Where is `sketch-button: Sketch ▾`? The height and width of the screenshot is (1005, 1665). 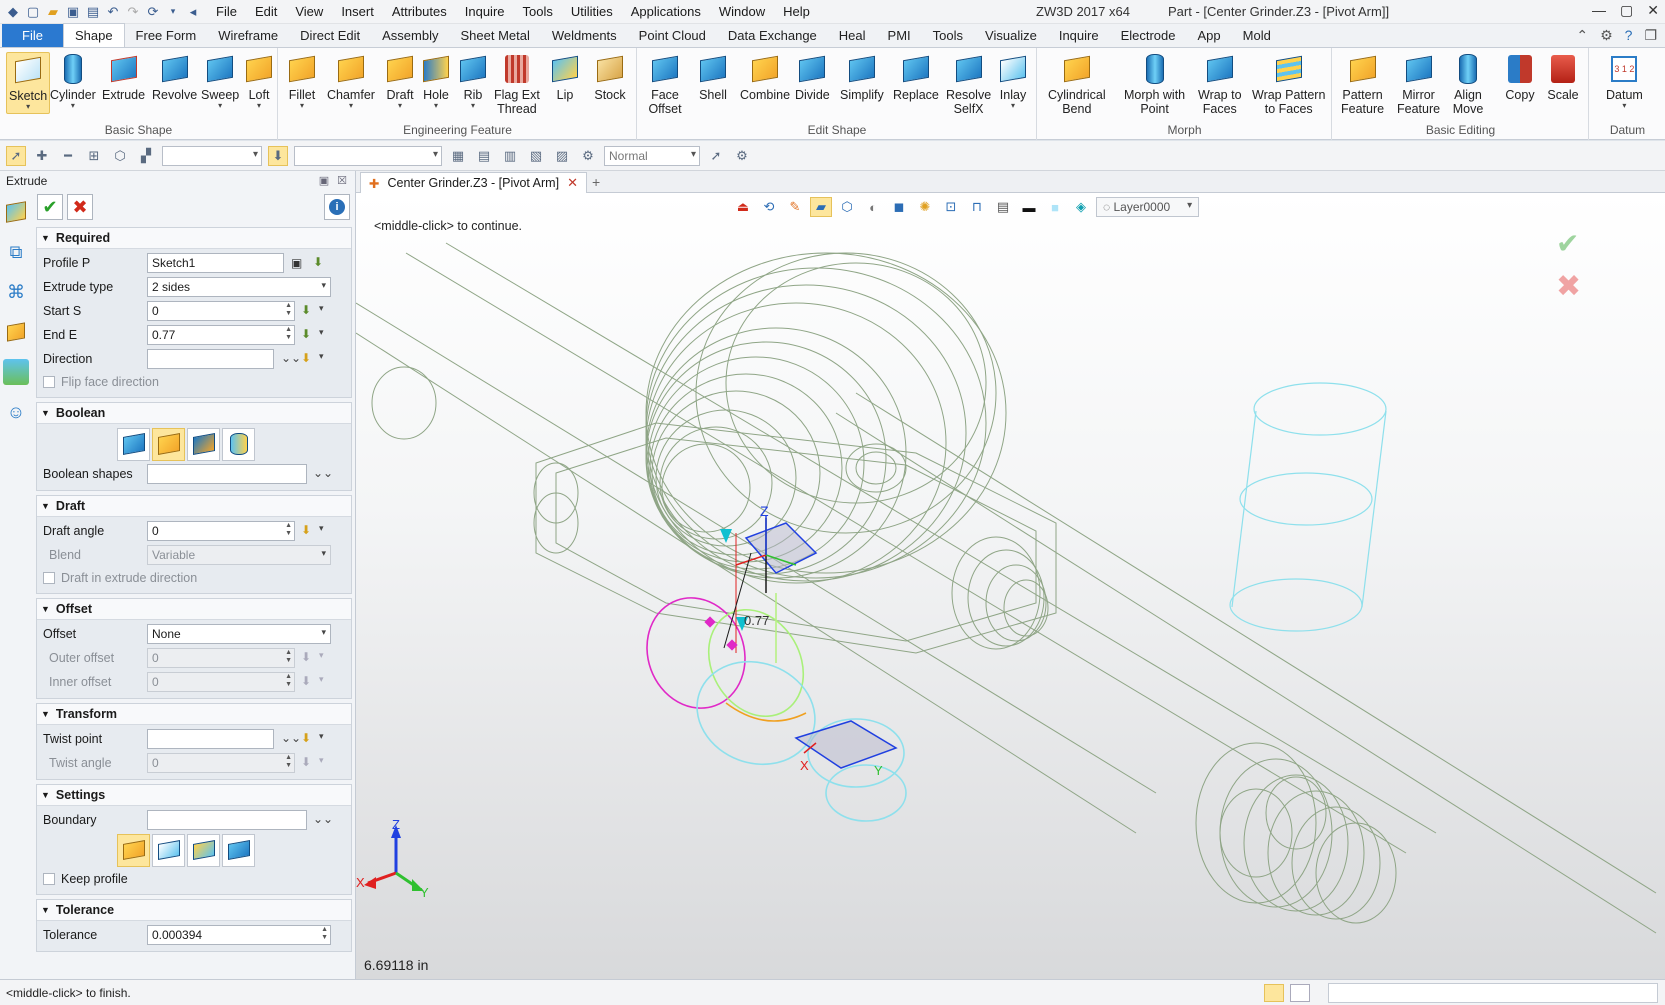
sketch-button: Sketch ▾ is located at coordinates (28, 83).